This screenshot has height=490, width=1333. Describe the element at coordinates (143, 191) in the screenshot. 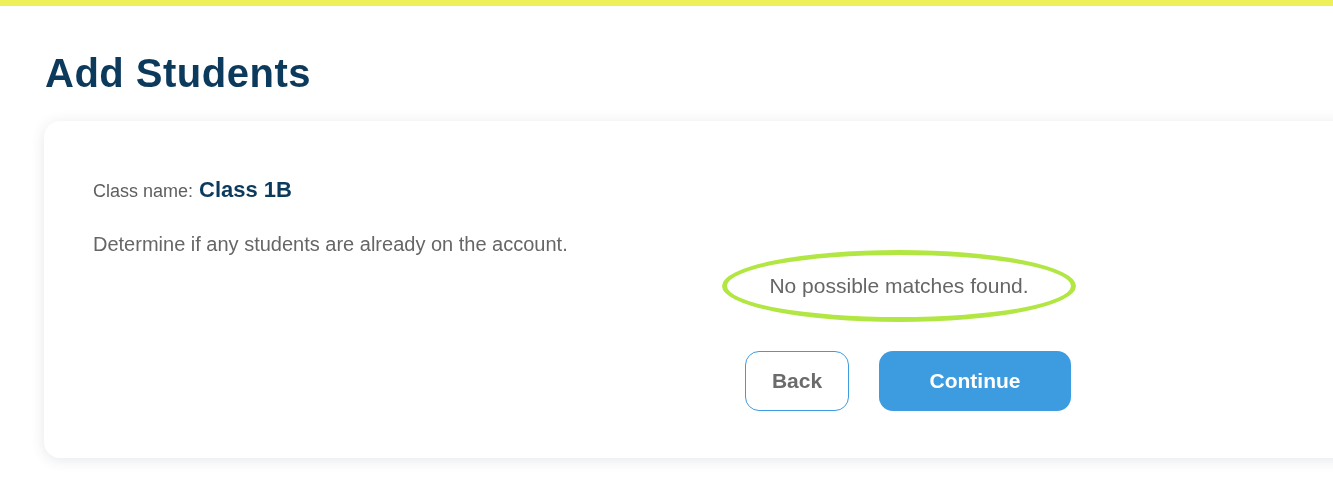

I see `class-name-label: Class name:` at that location.